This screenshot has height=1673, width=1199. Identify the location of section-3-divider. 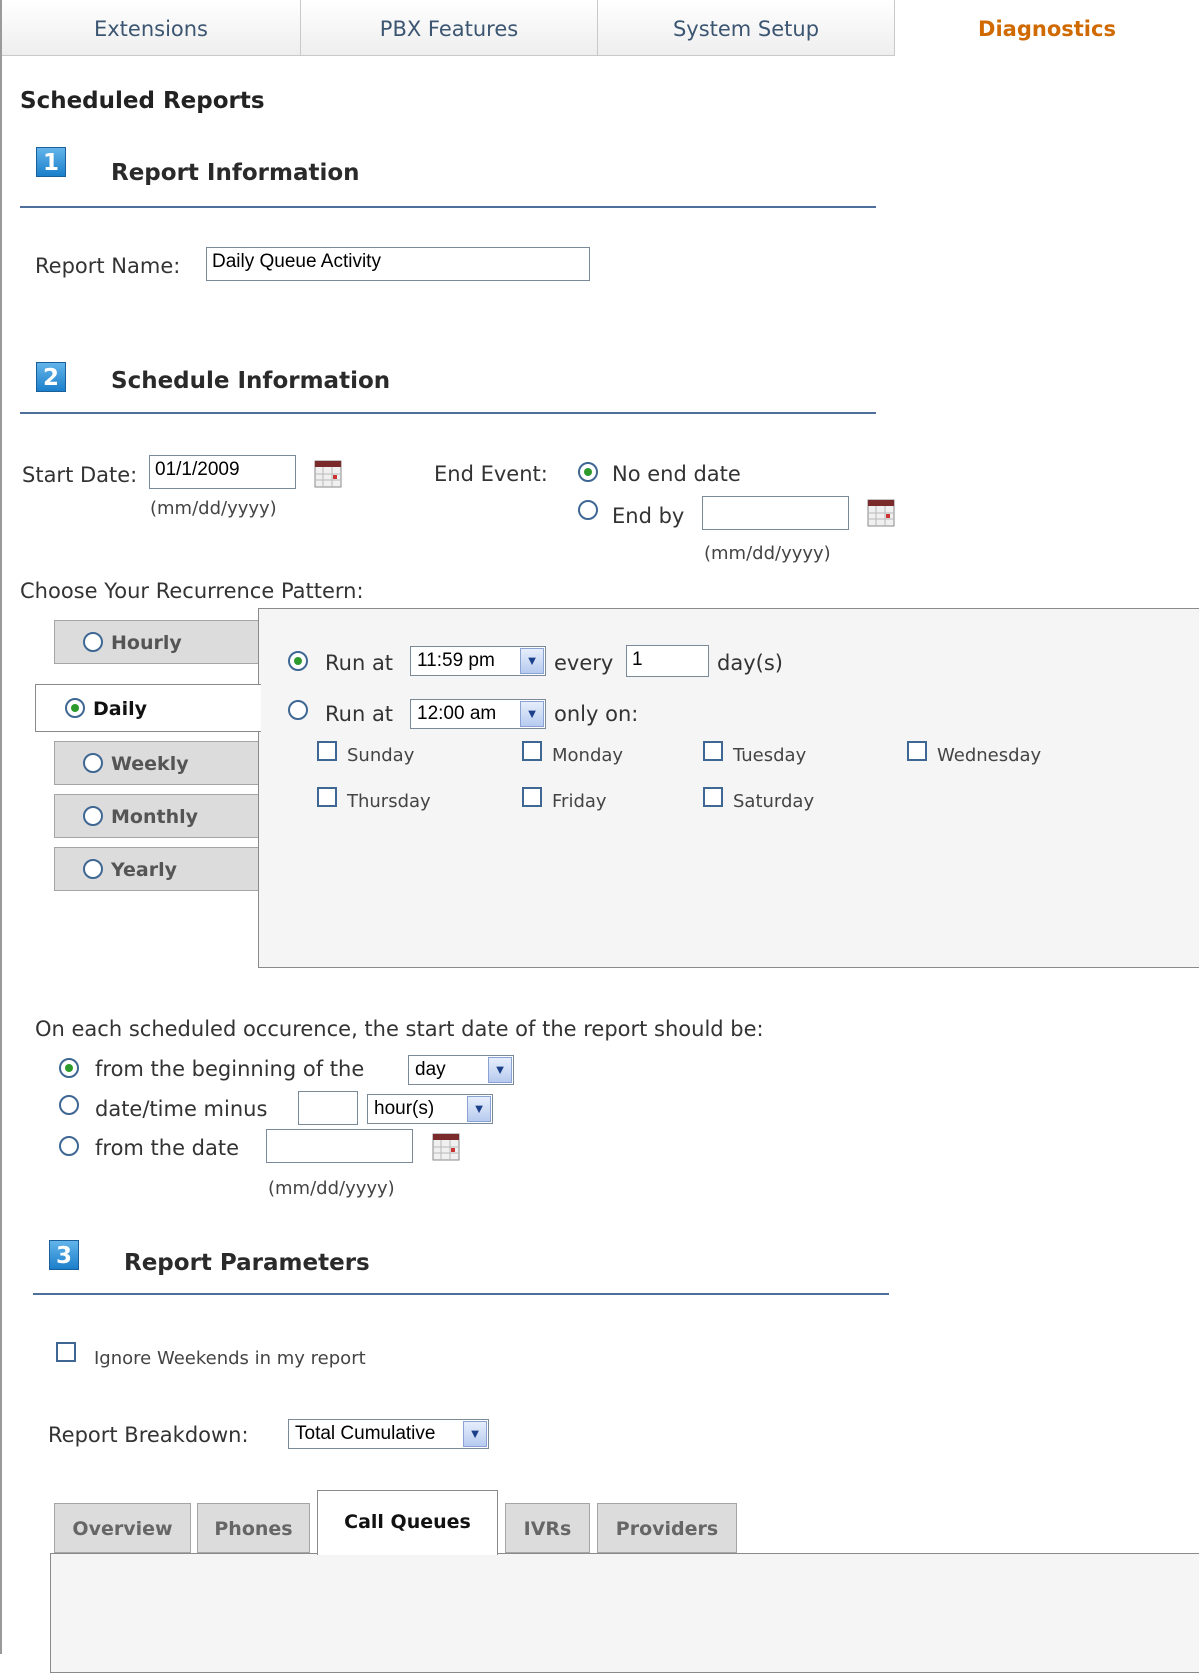
(461, 1294).